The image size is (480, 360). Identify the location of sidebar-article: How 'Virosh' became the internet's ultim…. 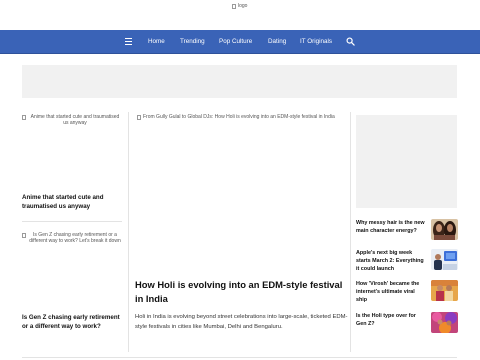
(407, 292).